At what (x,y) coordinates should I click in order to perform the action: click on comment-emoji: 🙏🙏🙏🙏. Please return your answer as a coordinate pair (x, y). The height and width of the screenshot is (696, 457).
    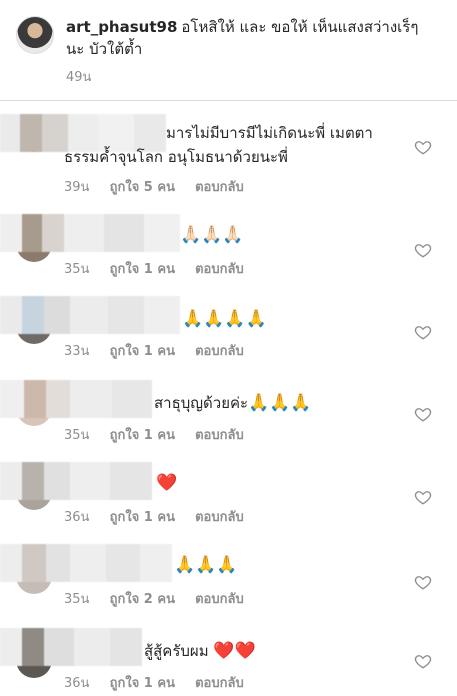
    Looking at the image, I should click on (224, 319).